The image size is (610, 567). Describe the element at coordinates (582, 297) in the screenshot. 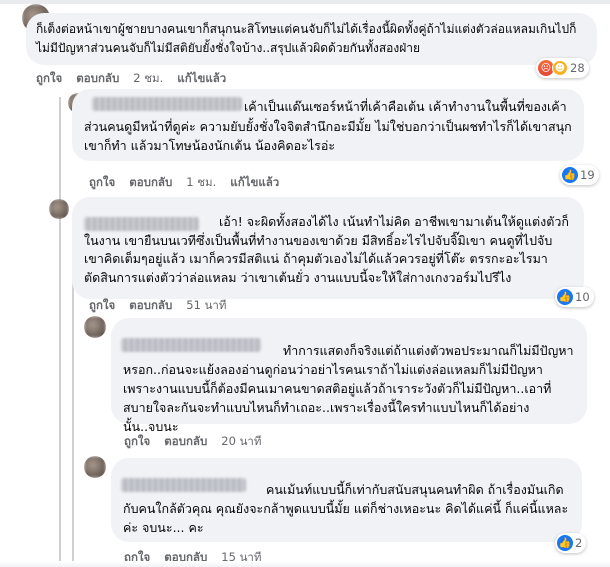

I see `reaction-count: 10` at that location.